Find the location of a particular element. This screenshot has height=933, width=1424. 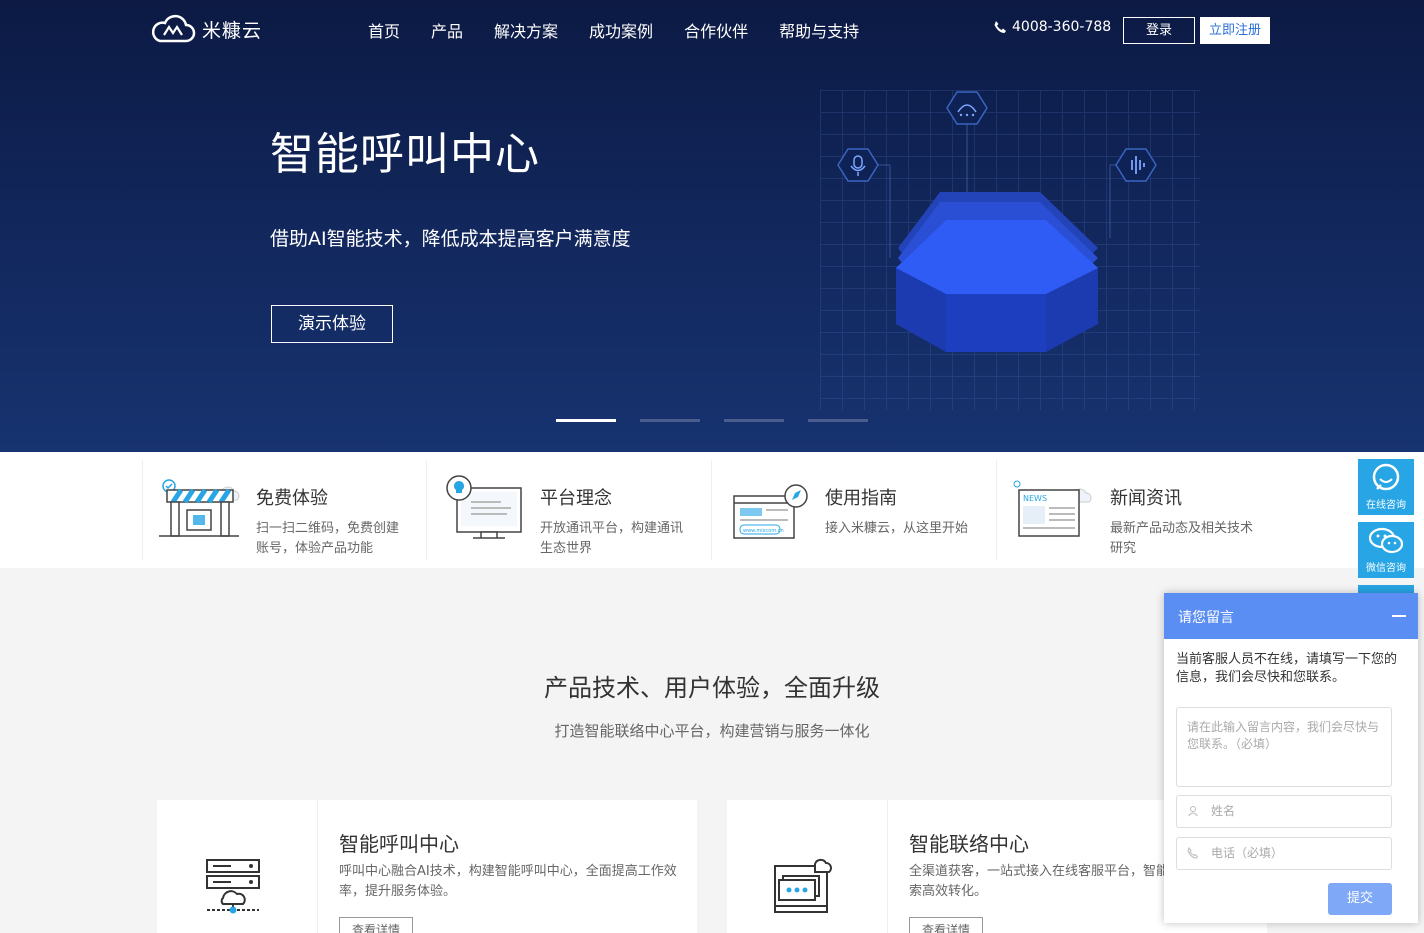

demo-button: 演示体验 is located at coordinates (332, 324).